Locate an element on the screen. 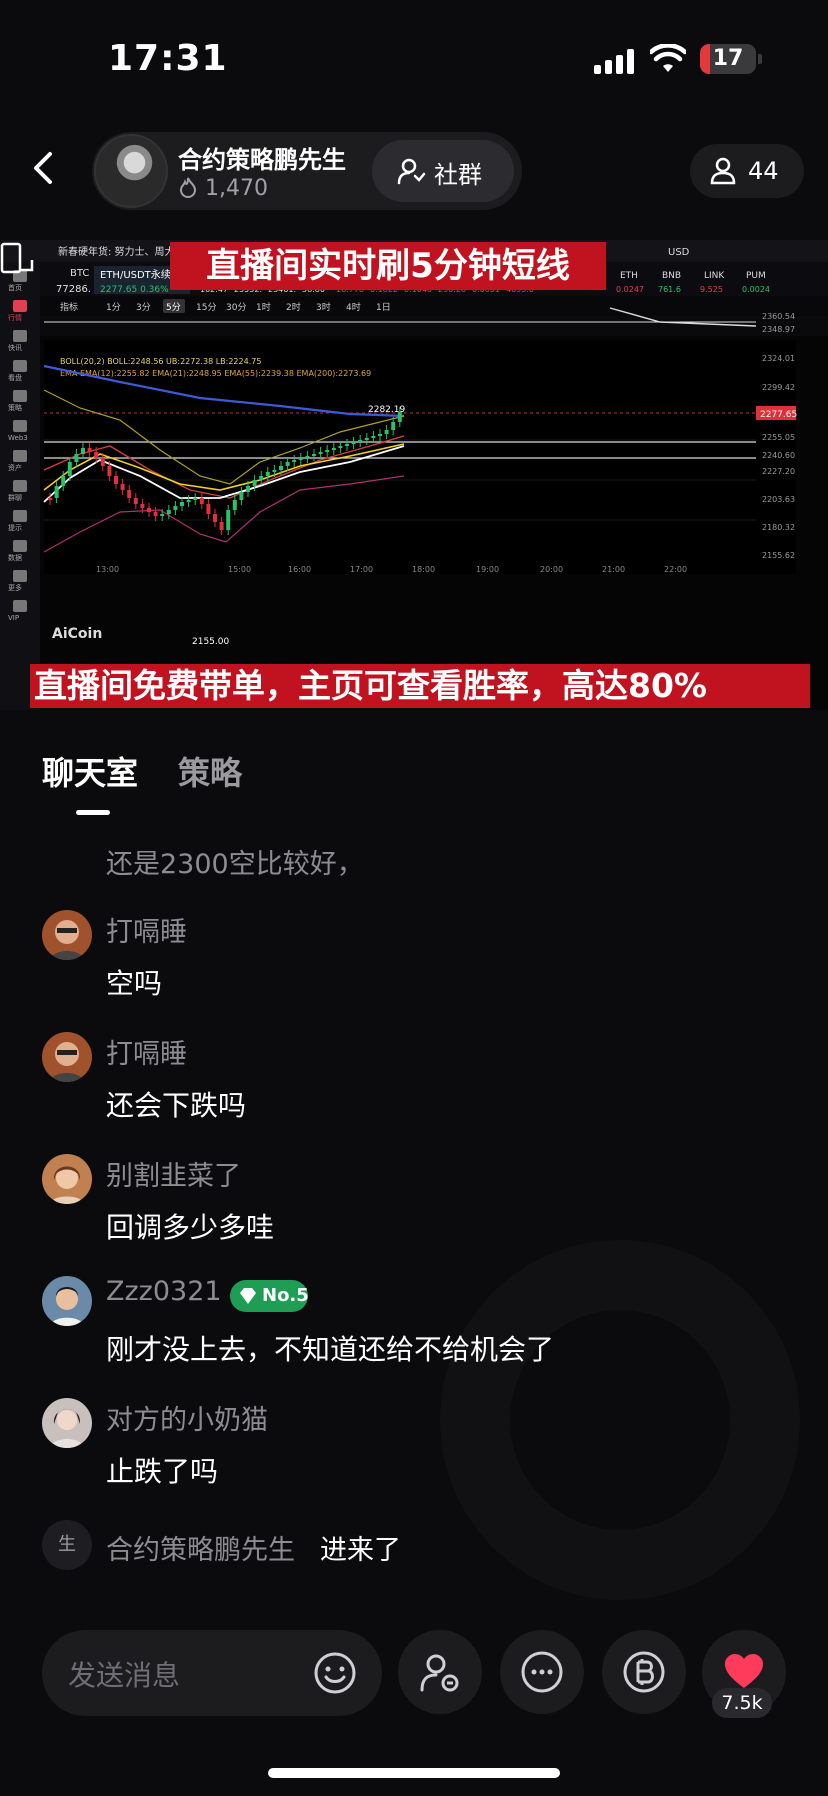 Image resolution: width=828 pixels, height=1796 pixels. chat-message: 打嗝睡 还会下跌吗 is located at coordinates (414, 1087).